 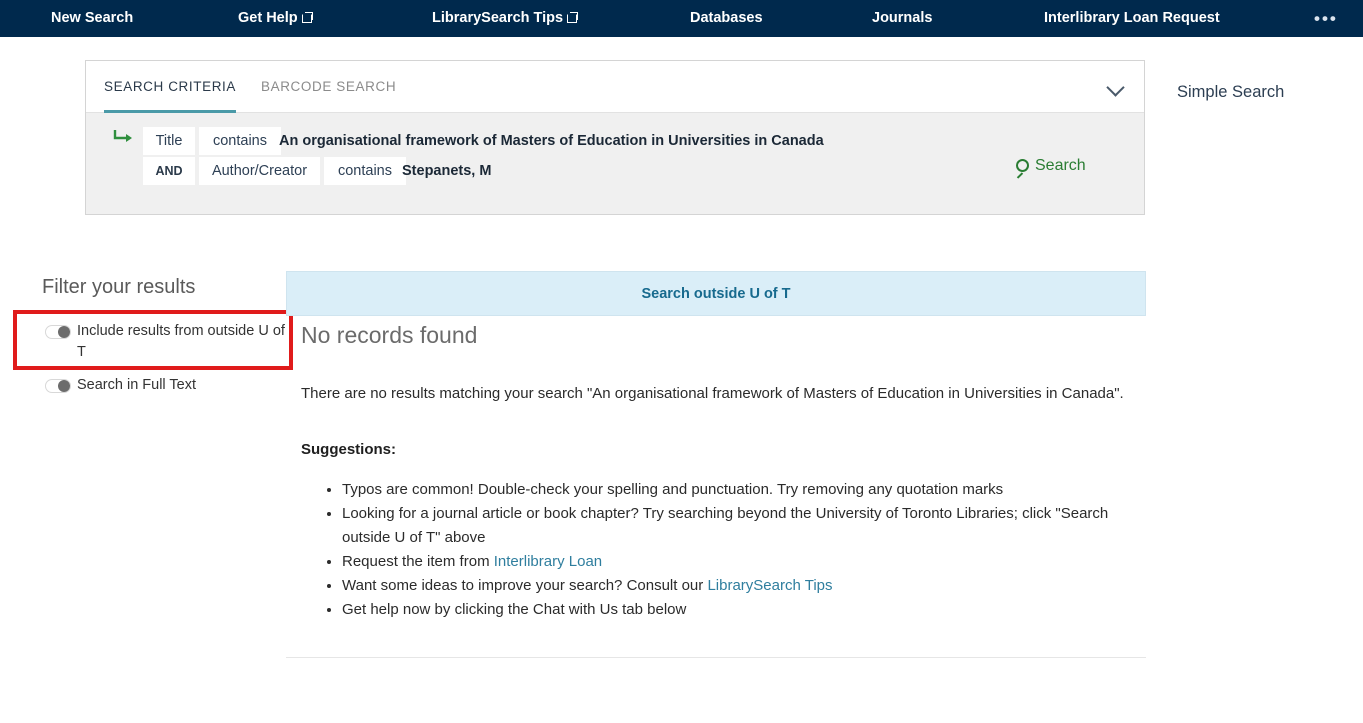 What do you see at coordinates (769, 585) in the screenshot?
I see `librarysearch-tips-link: LibrarySearch Tips` at bounding box center [769, 585].